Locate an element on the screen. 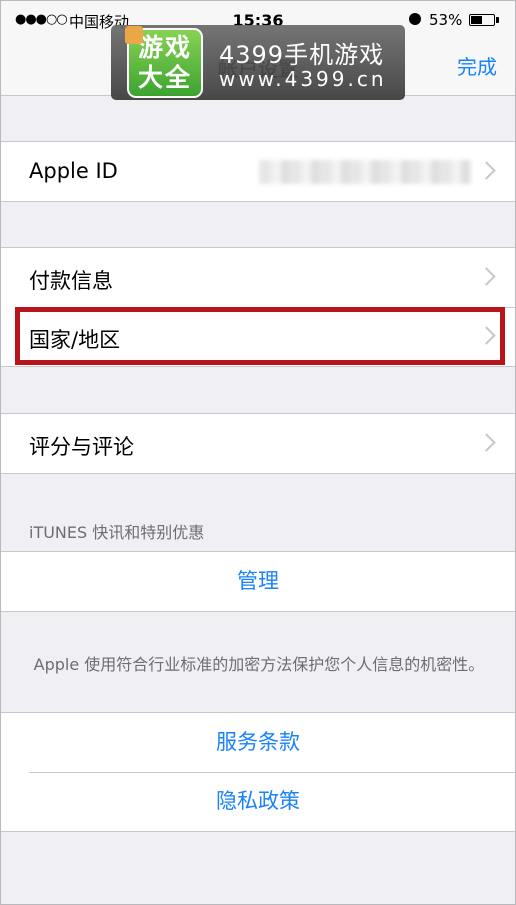 Image resolution: width=516 pixels, height=905 pixels. ratings-reviews-label: 评分与评论 is located at coordinates (81, 447).